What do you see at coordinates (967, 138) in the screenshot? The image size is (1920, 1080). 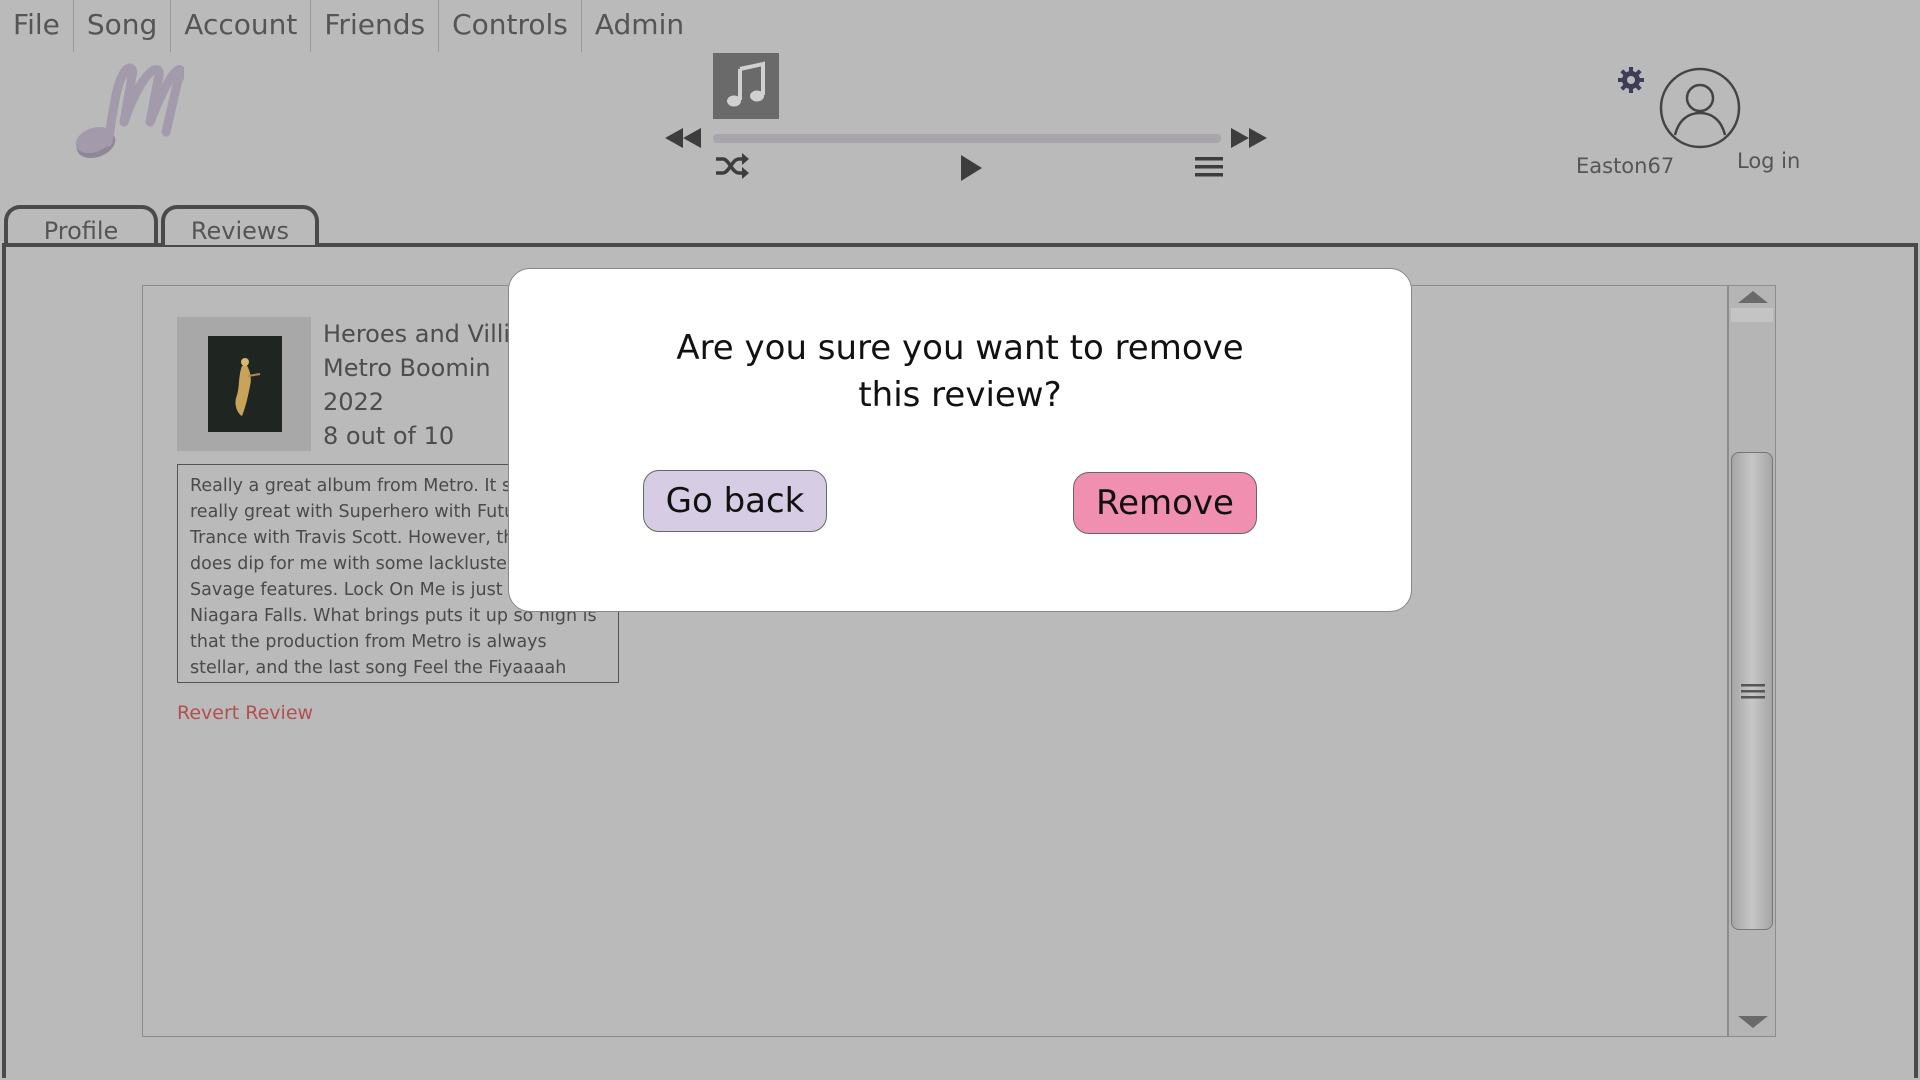 I see `progress-bar` at bounding box center [967, 138].